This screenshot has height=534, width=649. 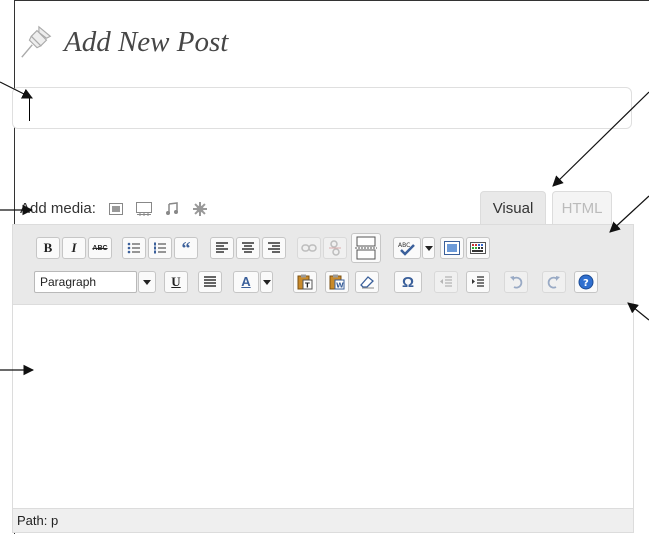 I want to click on paste-text-icon: T, so click(x=305, y=282).